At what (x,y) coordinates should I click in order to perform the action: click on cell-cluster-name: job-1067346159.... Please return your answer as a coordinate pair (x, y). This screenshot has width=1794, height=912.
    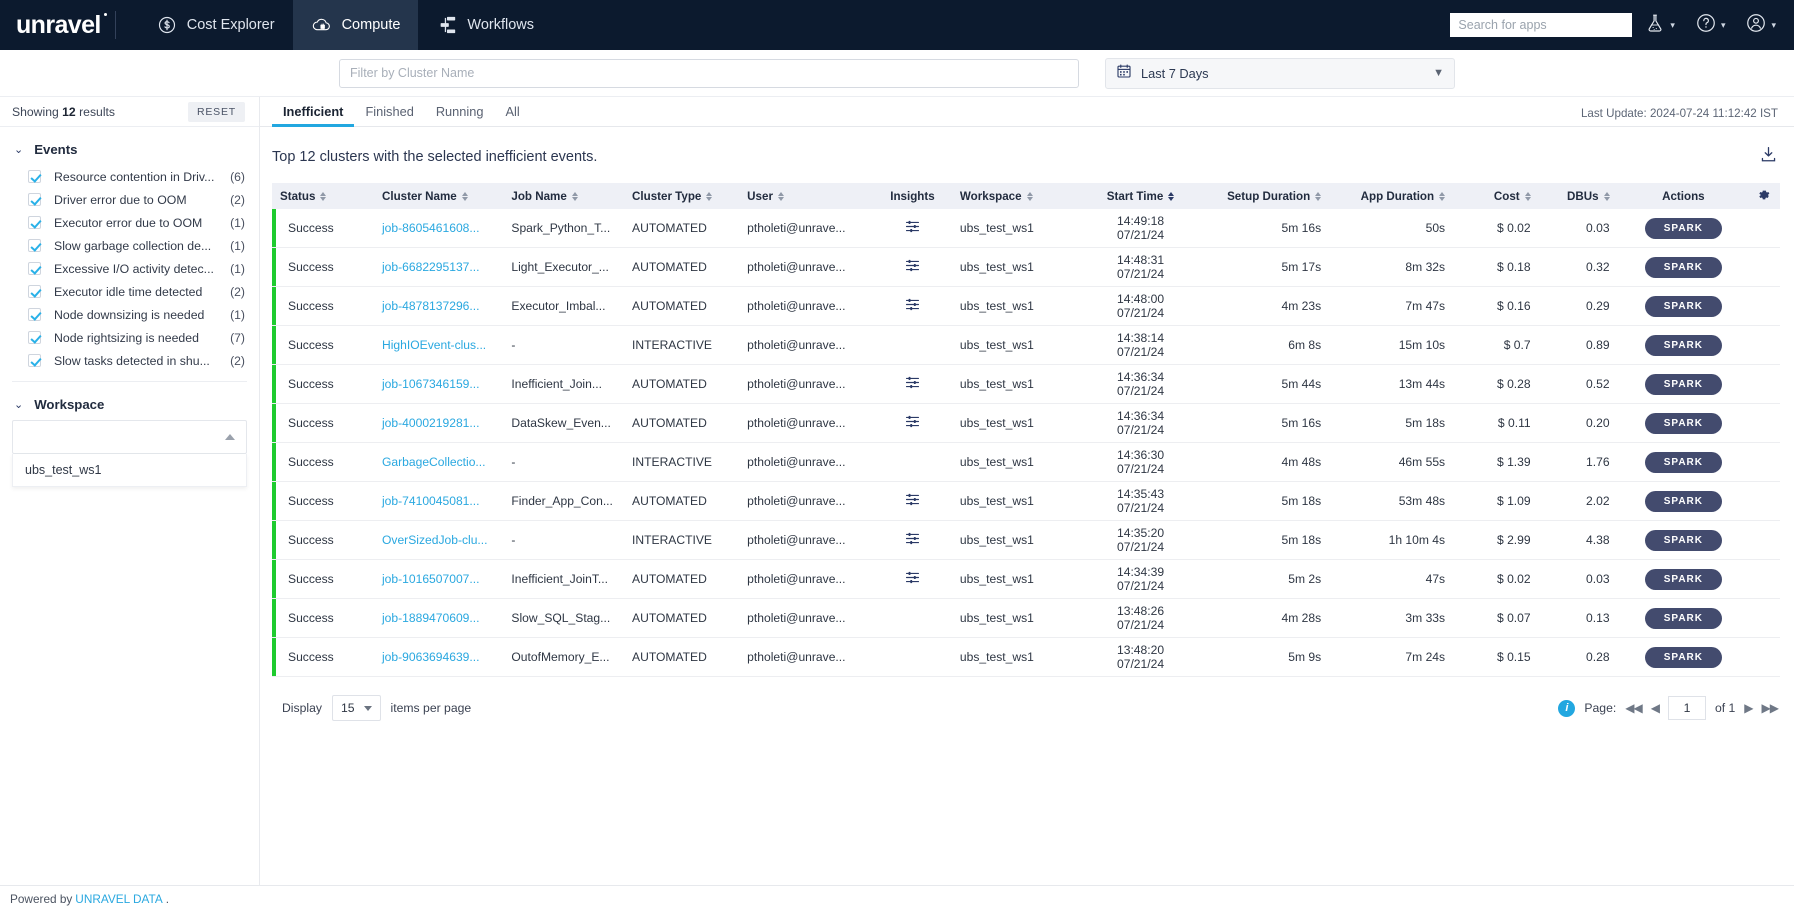
    Looking at the image, I should click on (438, 384).